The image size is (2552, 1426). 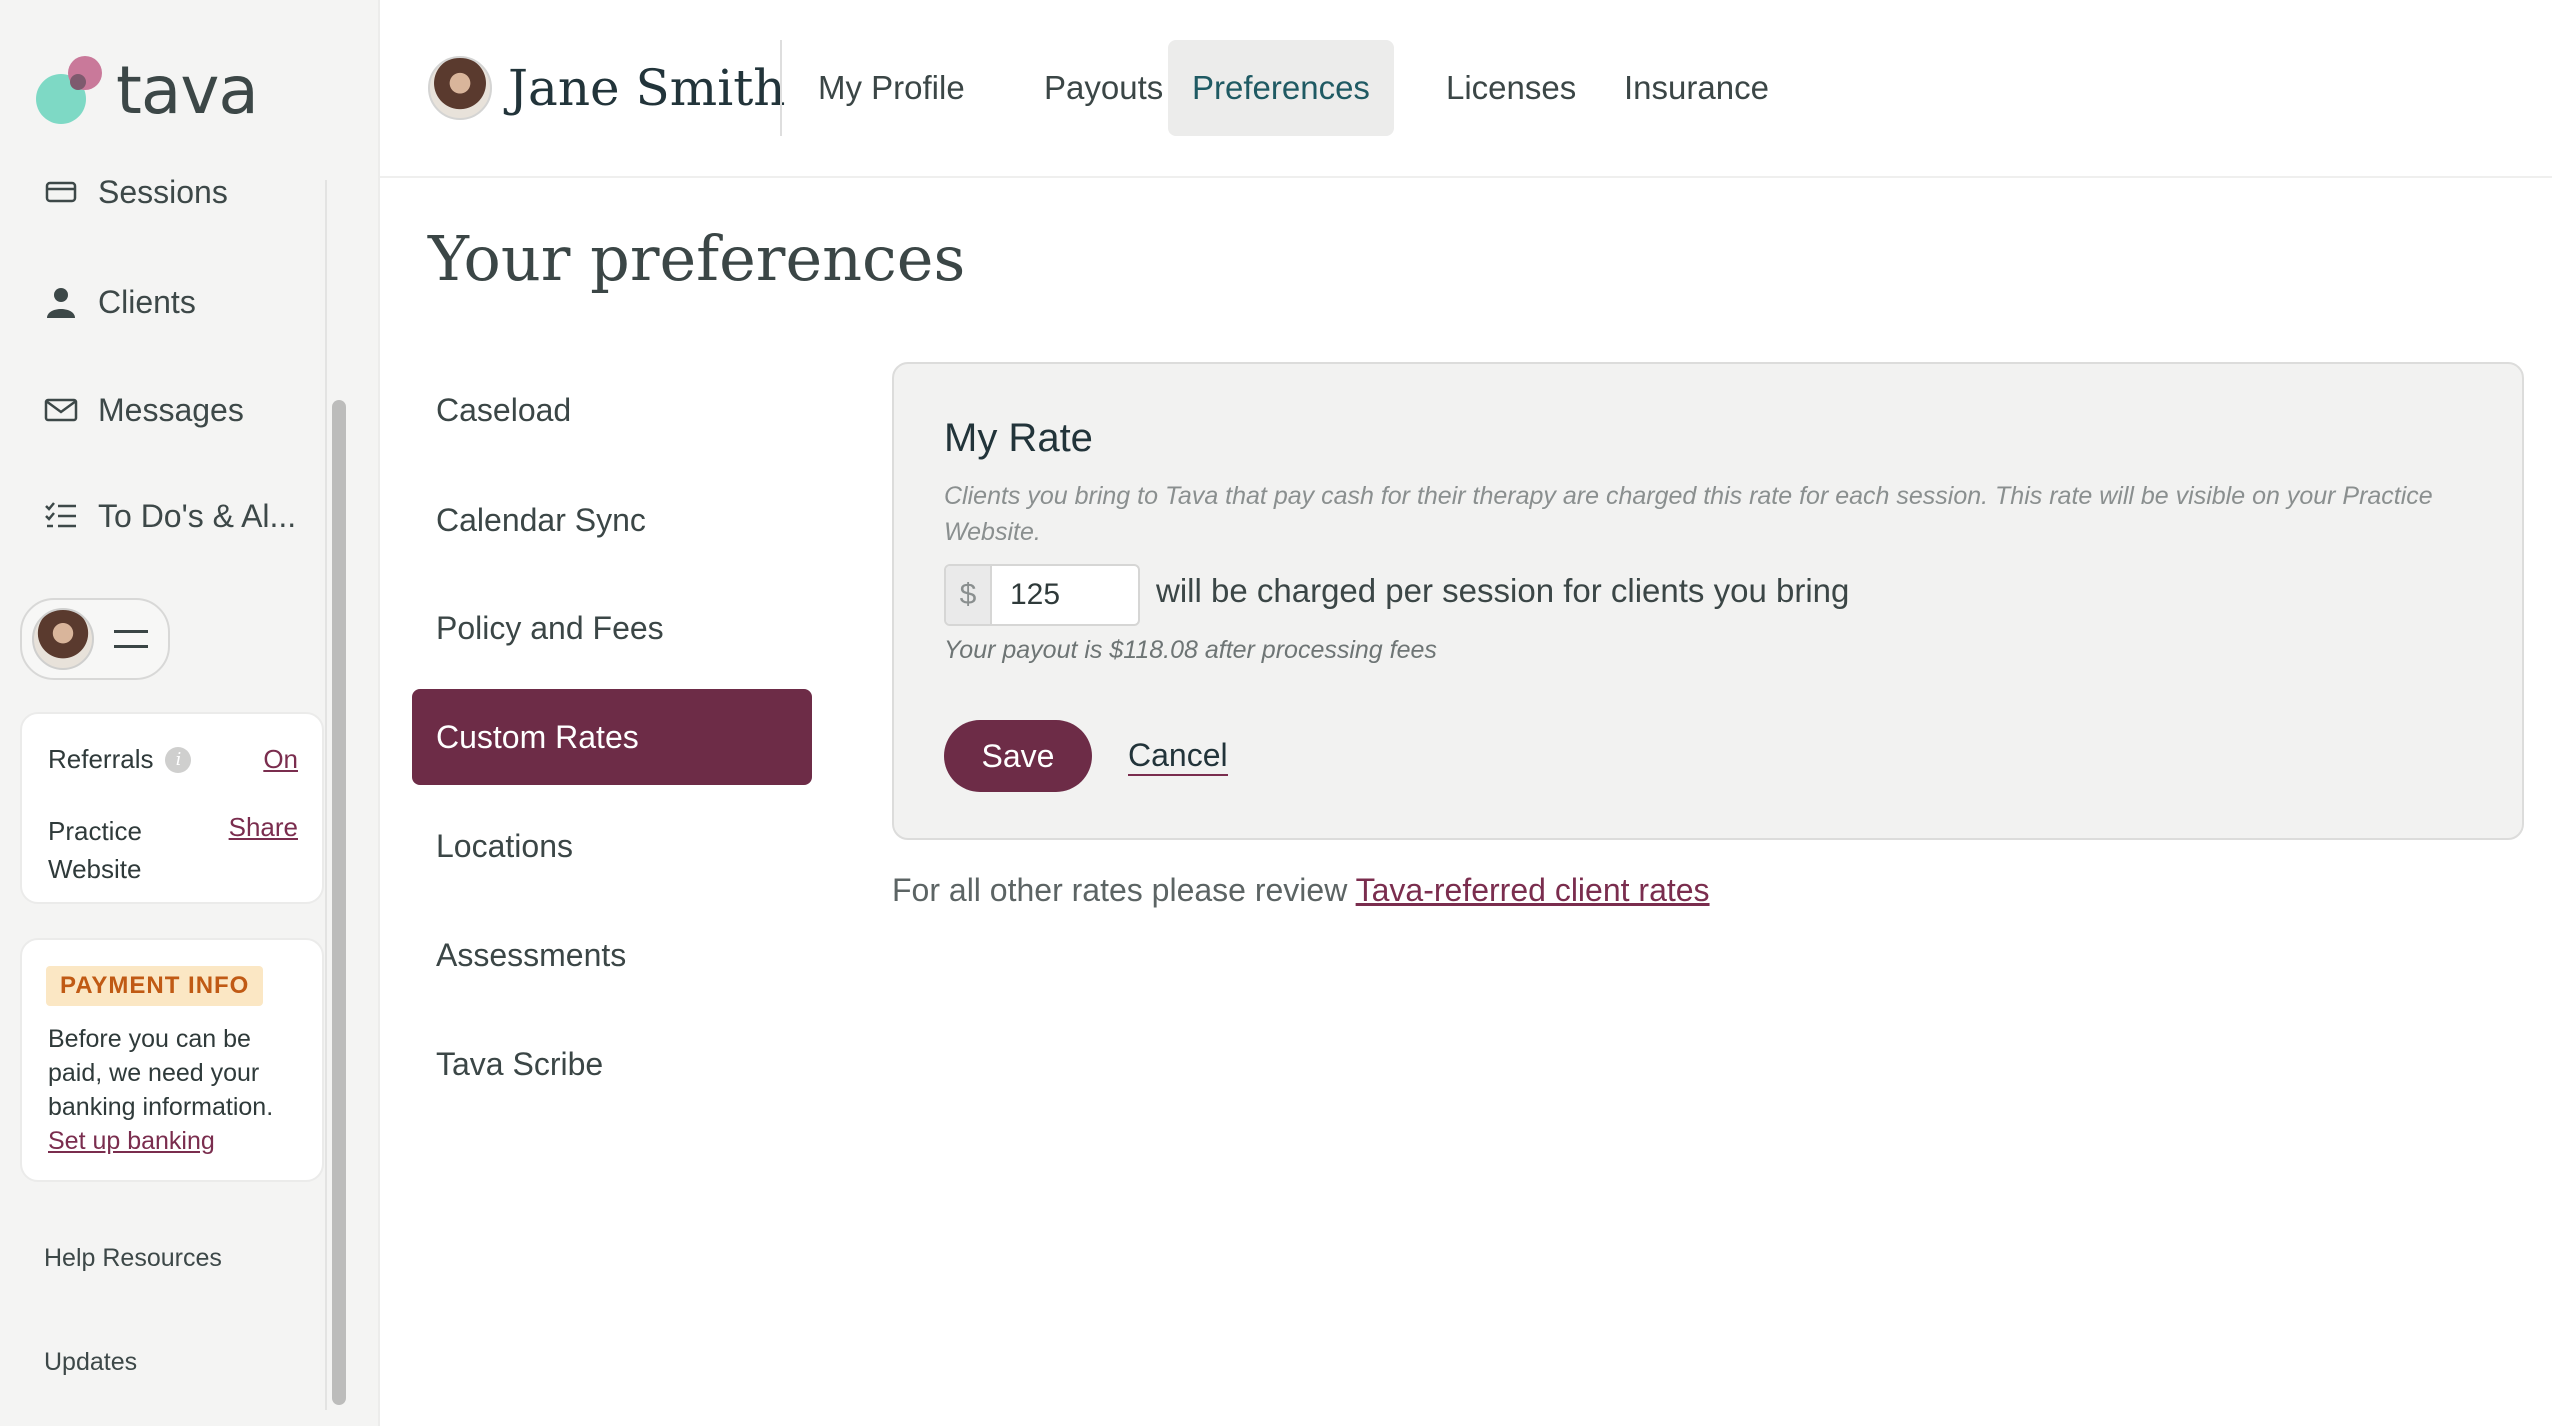 I want to click on set-up-banking-link: Set up banking, so click(x=131, y=1141).